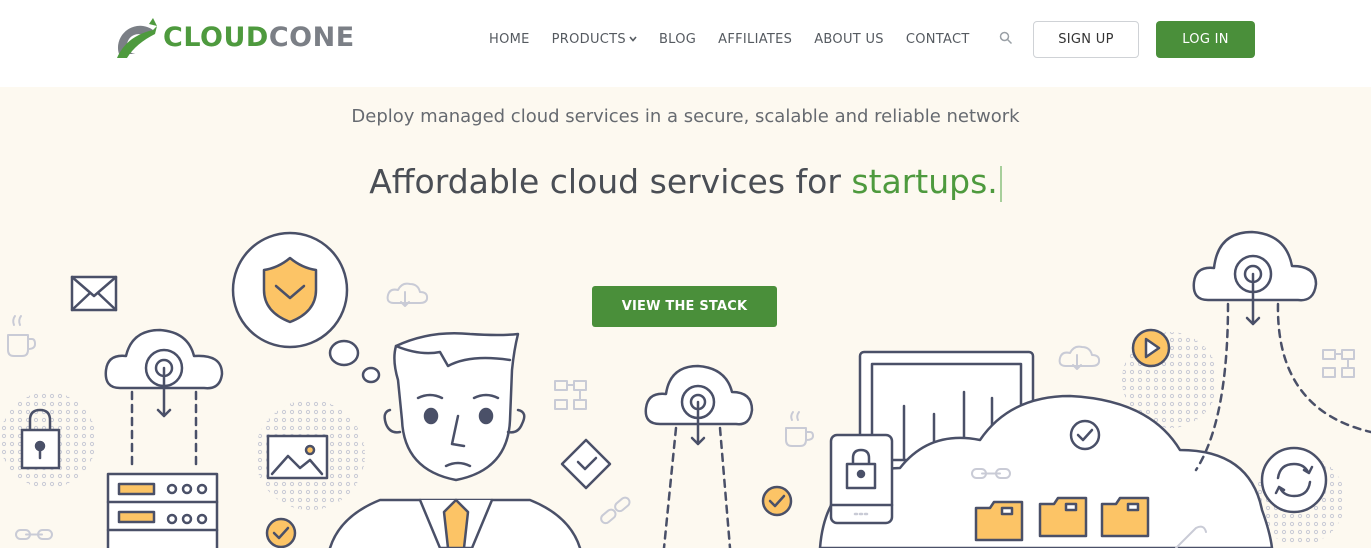 Image resolution: width=1371 pixels, height=548 pixels. I want to click on nav-products: PRODUCTS, so click(594, 39).